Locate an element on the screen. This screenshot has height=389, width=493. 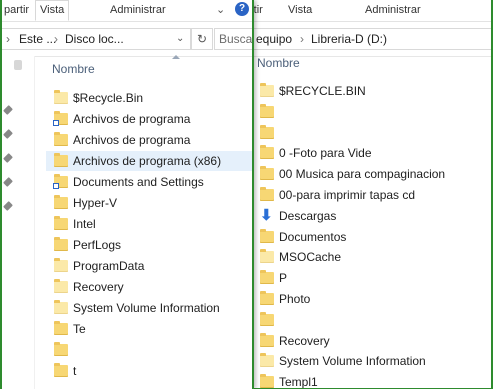
list-item: t is located at coordinates (149, 371).